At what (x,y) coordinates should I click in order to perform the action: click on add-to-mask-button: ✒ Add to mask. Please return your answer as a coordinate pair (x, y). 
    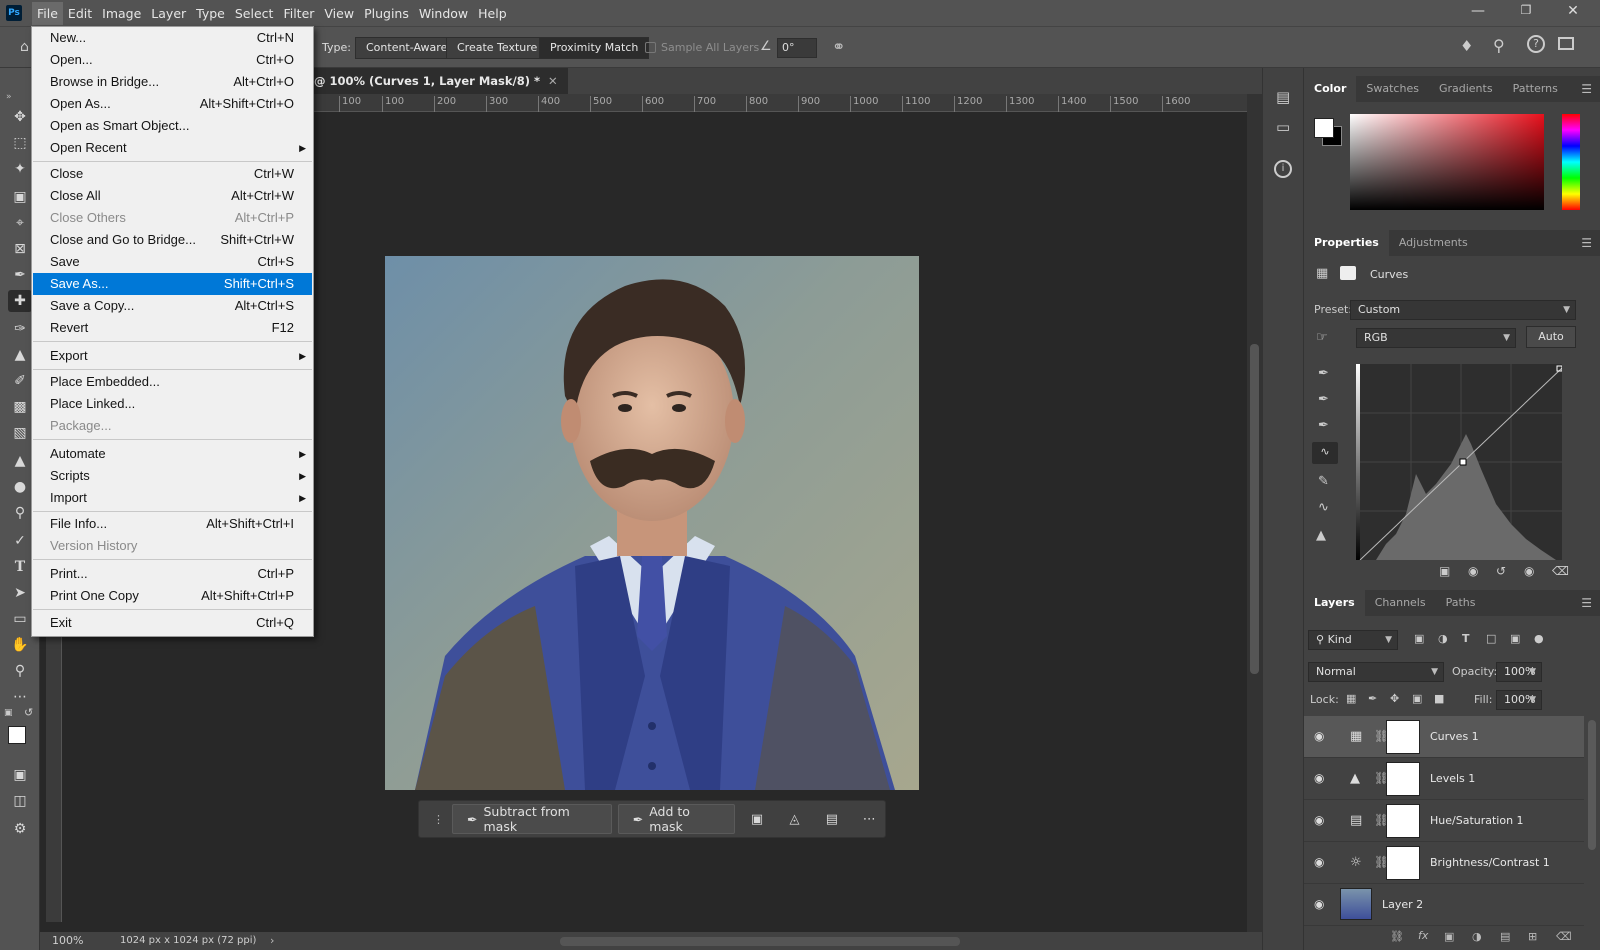
    Looking at the image, I should click on (676, 819).